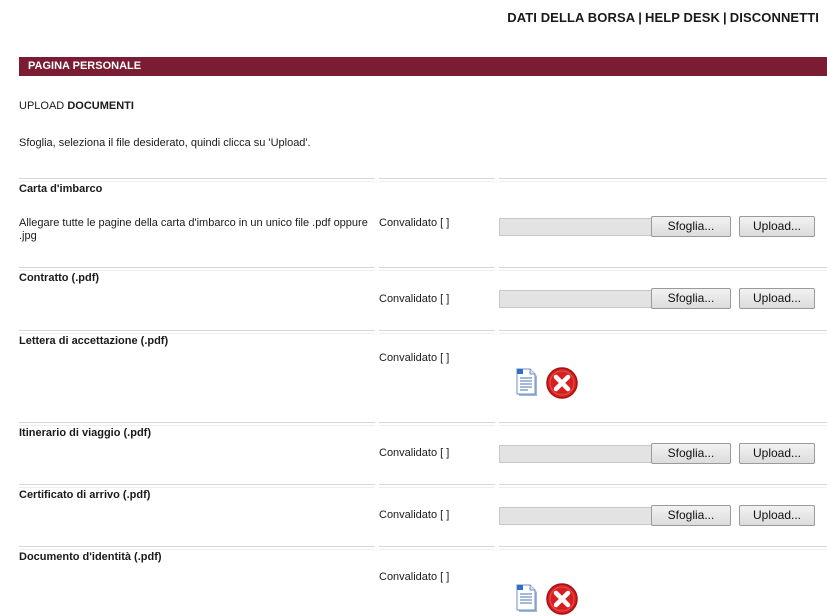  Describe the element at coordinates (682, 17) in the screenshot. I see `nav-link-help-desk: HELP DESK` at that location.